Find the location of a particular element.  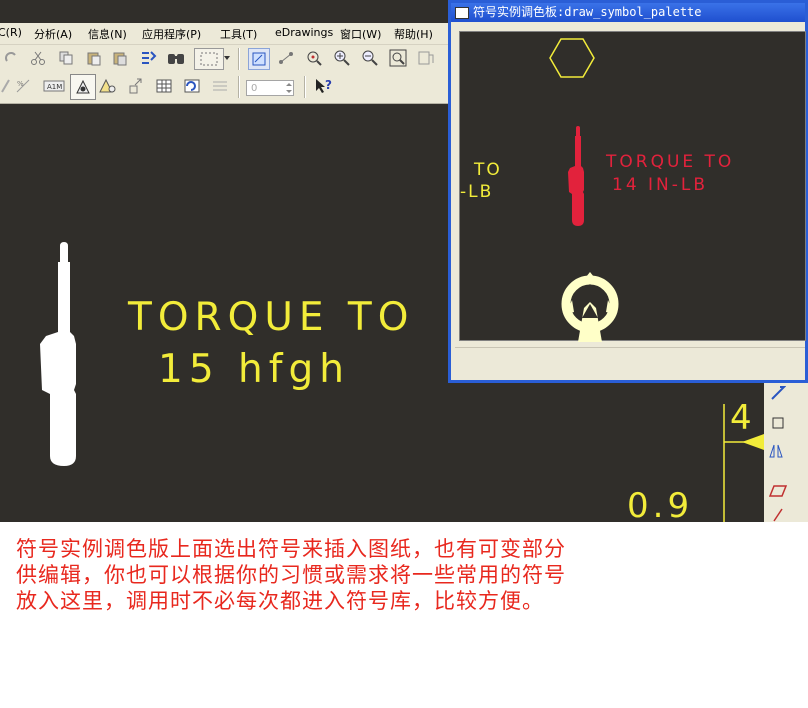

view-manager-icon is located at coordinates (426, 58).